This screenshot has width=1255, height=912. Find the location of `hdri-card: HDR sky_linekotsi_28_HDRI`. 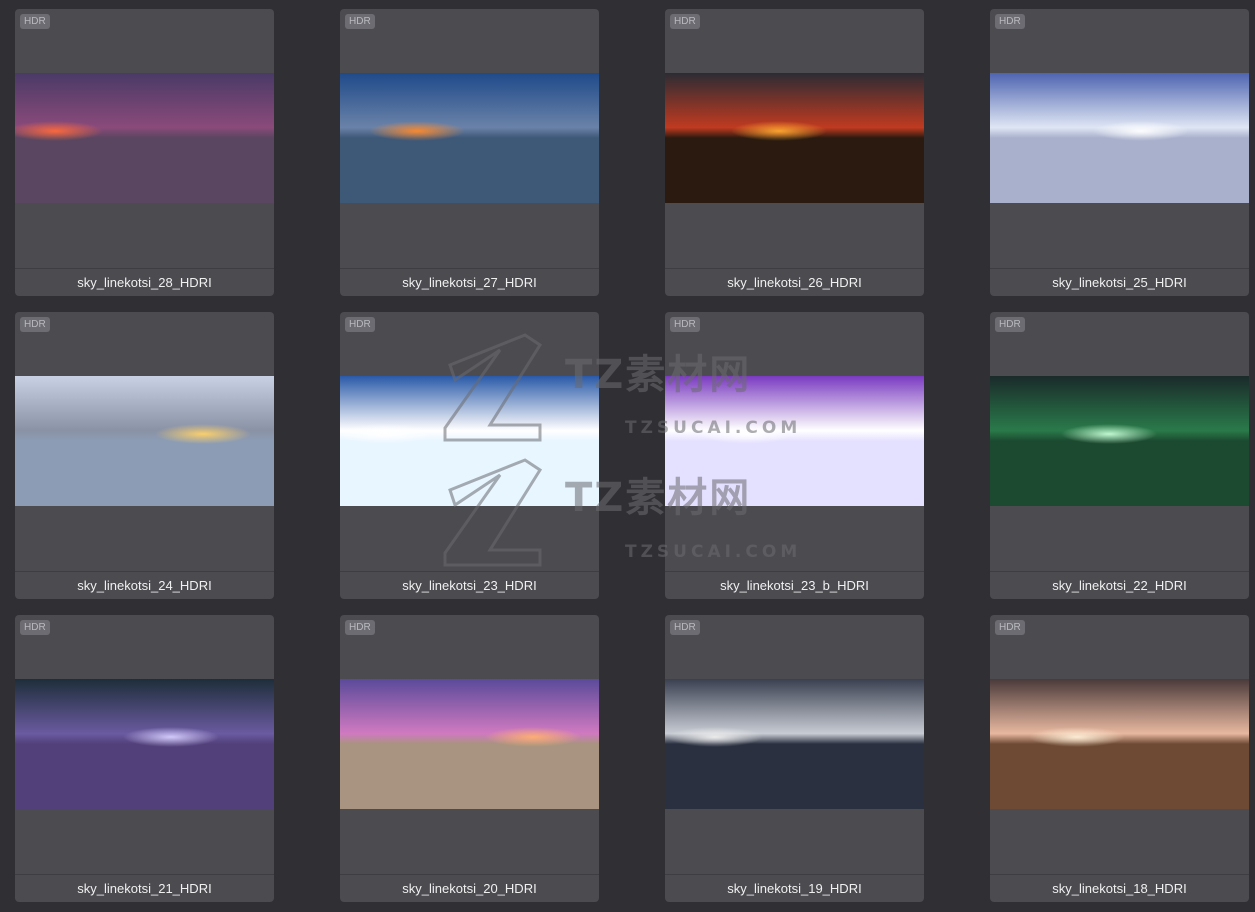

hdri-card: HDR sky_linekotsi_28_HDRI is located at coordinates (144, 152).